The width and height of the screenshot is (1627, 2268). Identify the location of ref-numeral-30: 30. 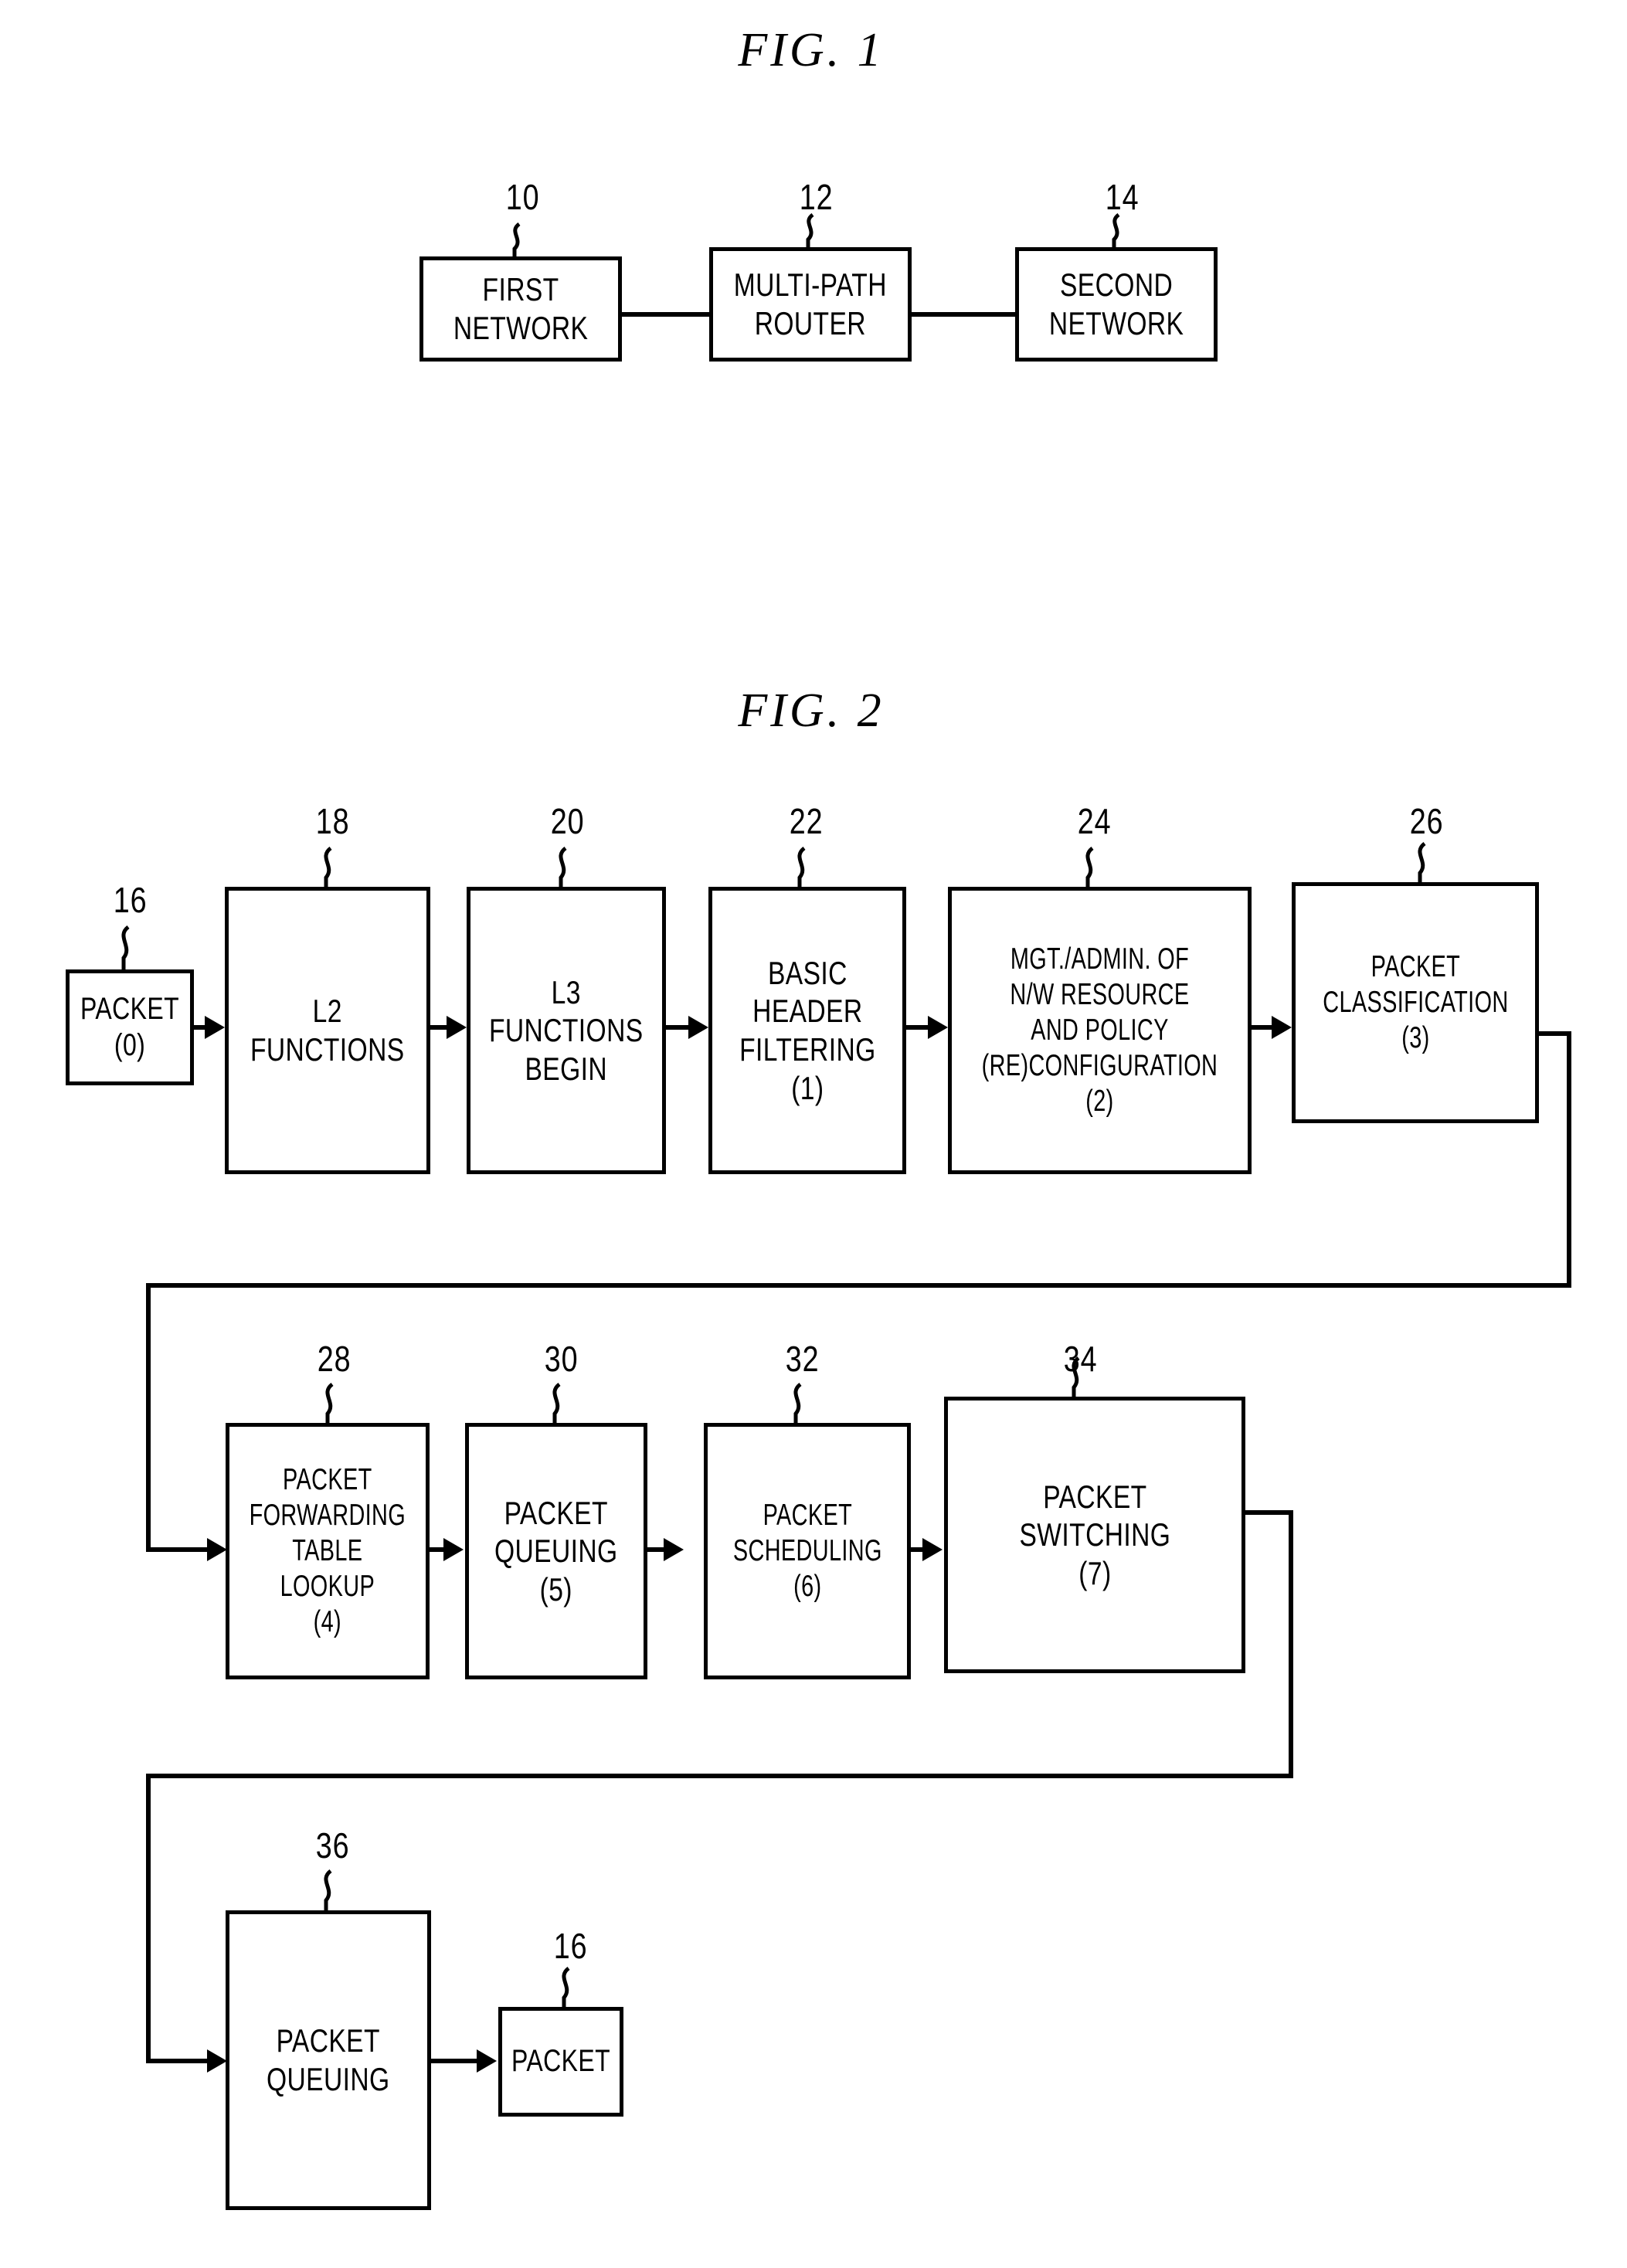
(561, 1359).